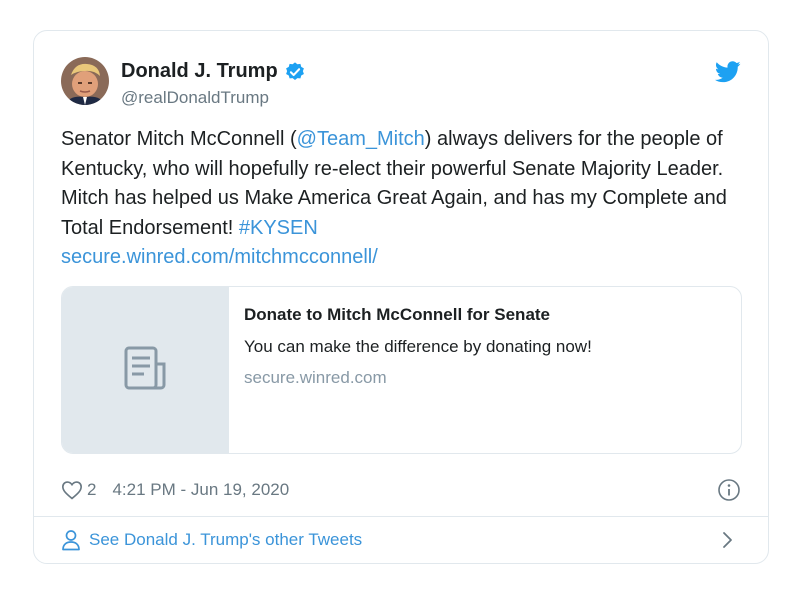  I want to click on divider, so click(401, 516).